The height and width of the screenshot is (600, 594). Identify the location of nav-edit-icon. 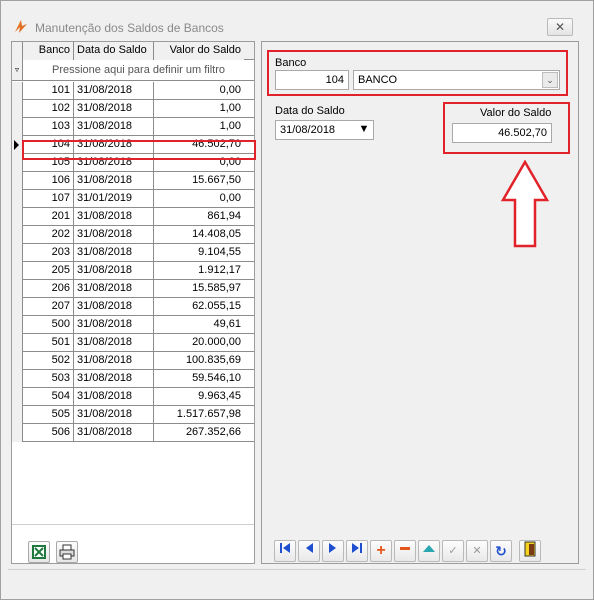
(429, 551).